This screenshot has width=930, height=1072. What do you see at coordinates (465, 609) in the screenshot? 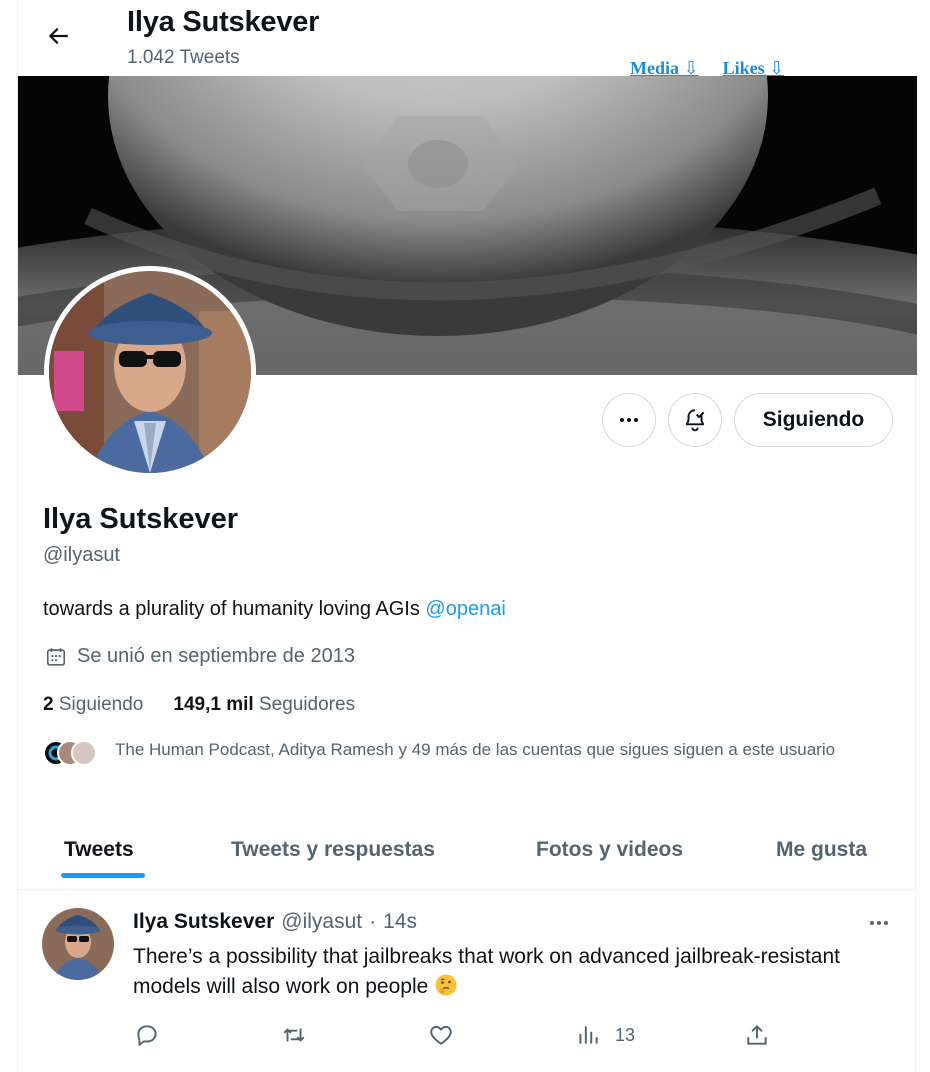
I see `bio-mention-link: @openai` at bounding box center [465, 609].